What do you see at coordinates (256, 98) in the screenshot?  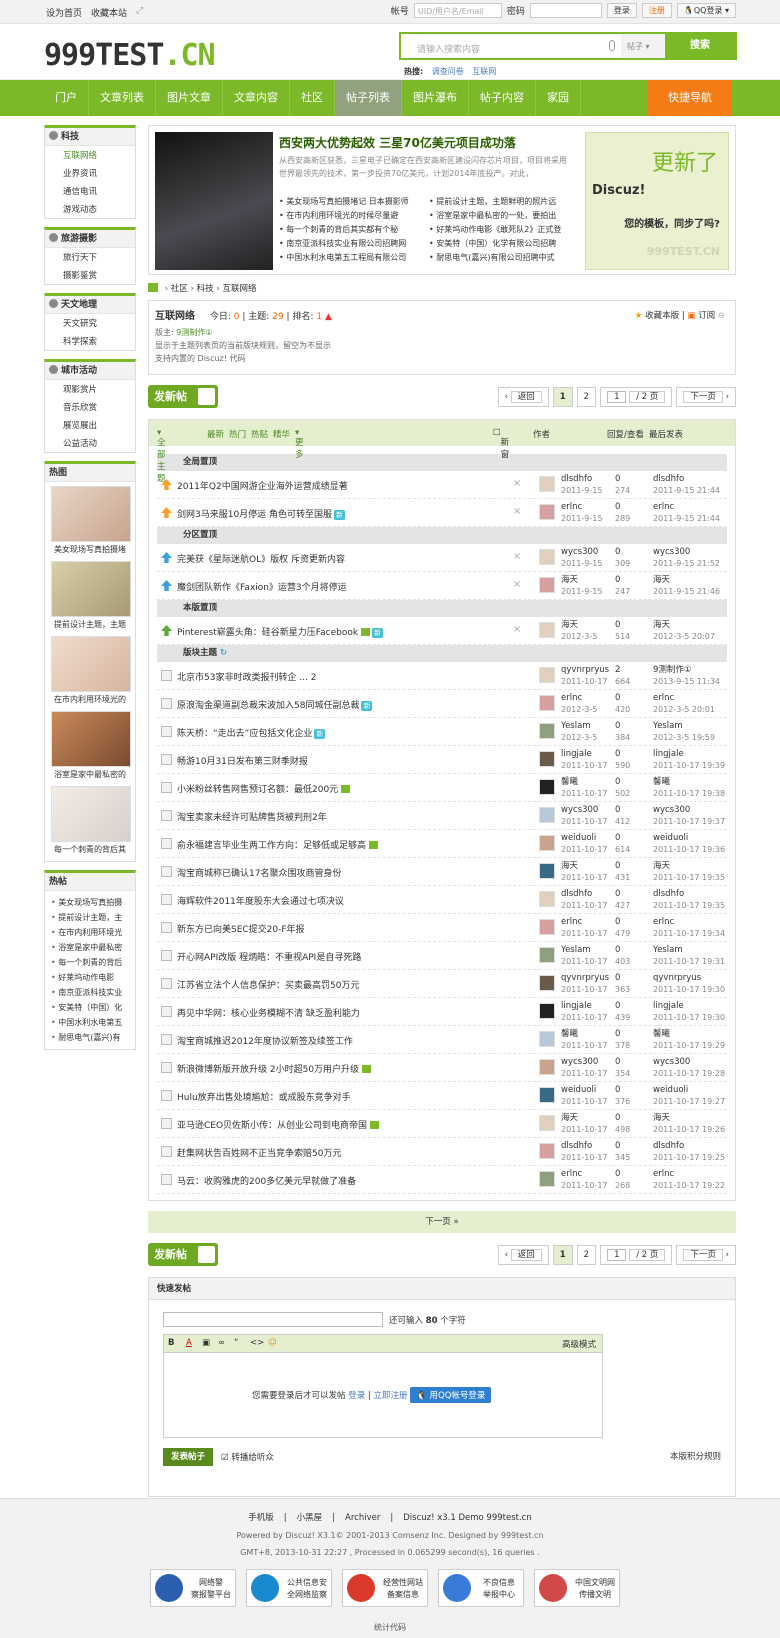 I see `nav-item: 文章内容` at bounding box center [256, 98].